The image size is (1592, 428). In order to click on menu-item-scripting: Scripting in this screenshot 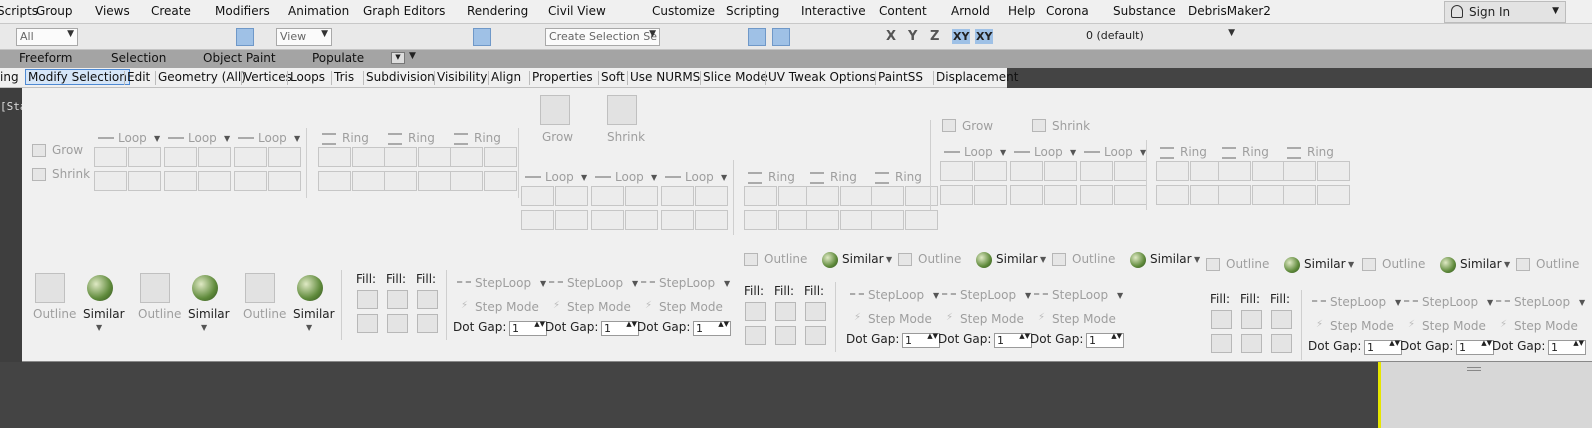, I will do `click(752, 11)`.